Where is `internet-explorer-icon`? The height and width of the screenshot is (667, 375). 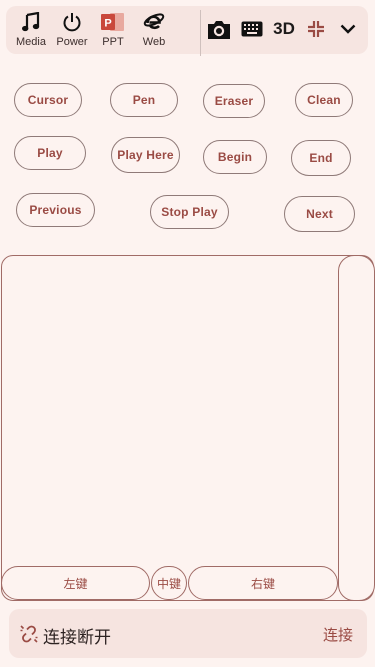 internet-explorer-icon is located at coordinates (154, 19).